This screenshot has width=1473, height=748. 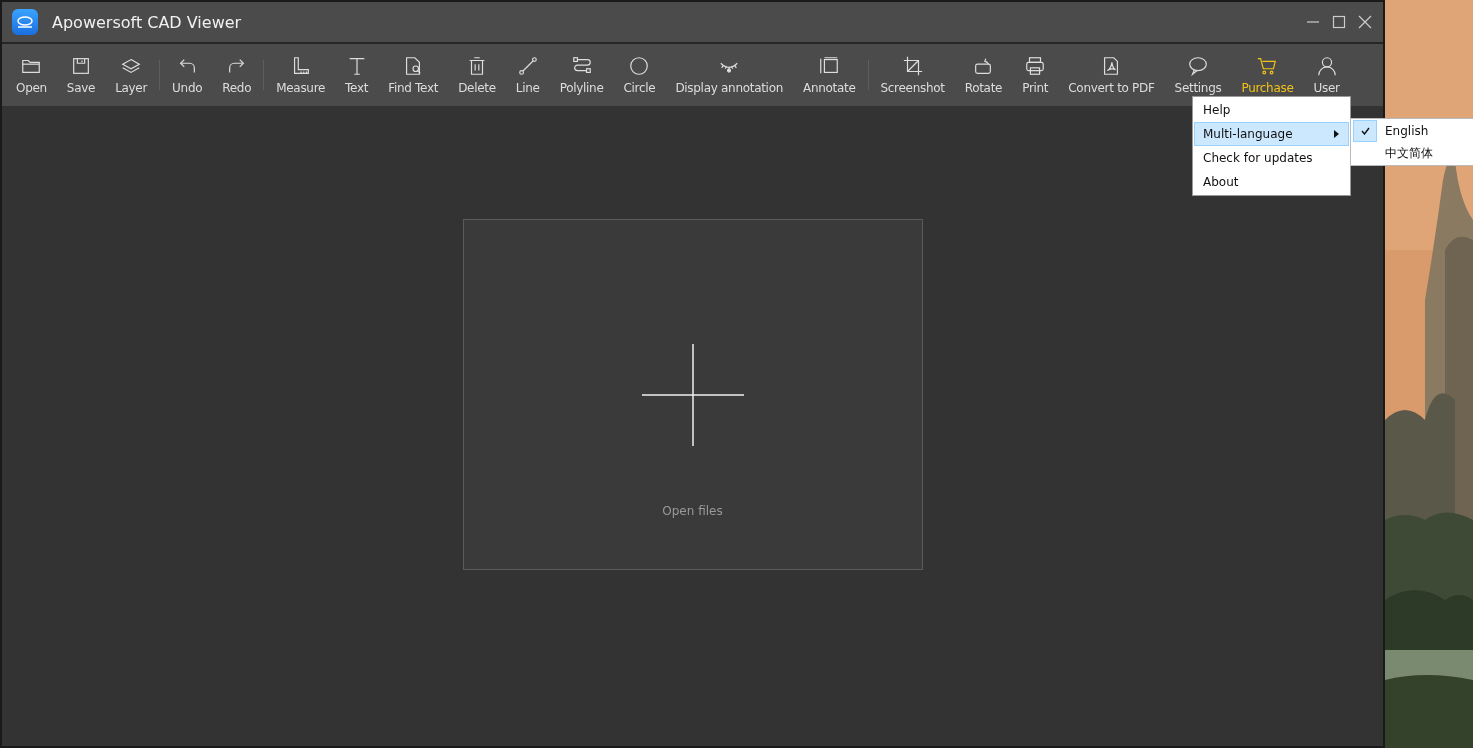 I want to click on toolbar-button: Layer, so click(x=131, y=75).